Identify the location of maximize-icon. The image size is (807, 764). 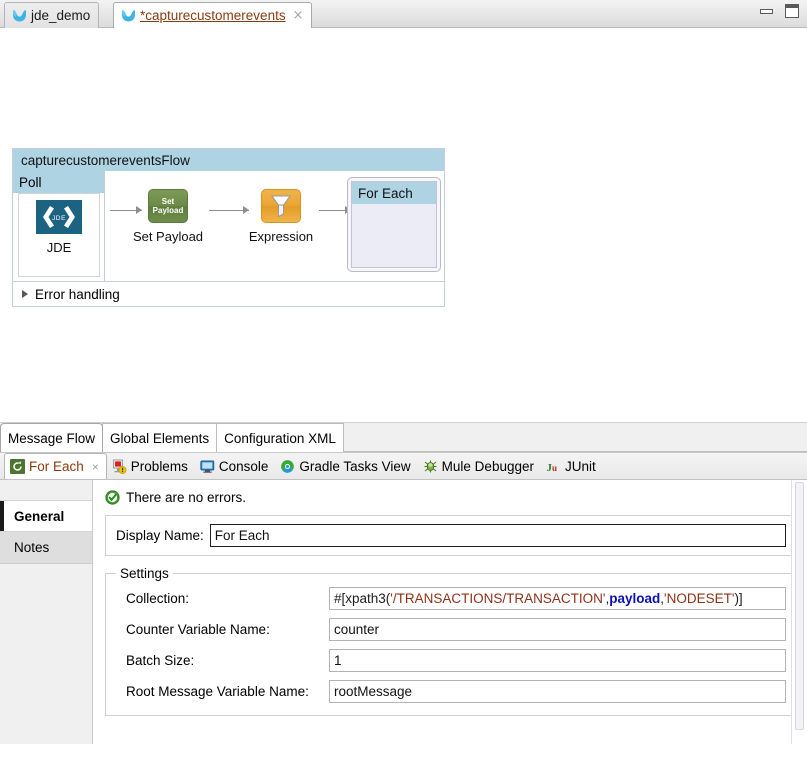
(792, 11).